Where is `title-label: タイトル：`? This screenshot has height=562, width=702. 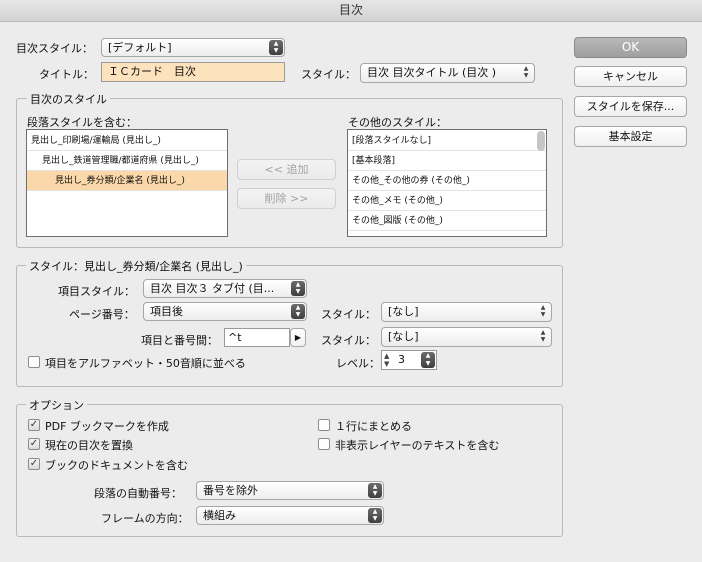 title-label: タイトル： is located at coordinates (66, 74).